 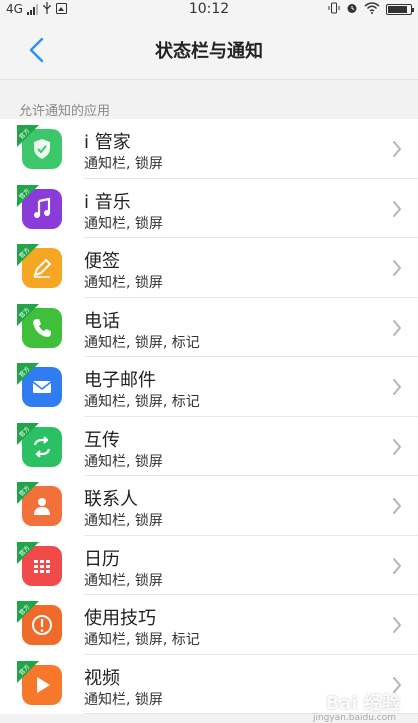 I want to click on app-name: 互传, so click(x=102, y=440).